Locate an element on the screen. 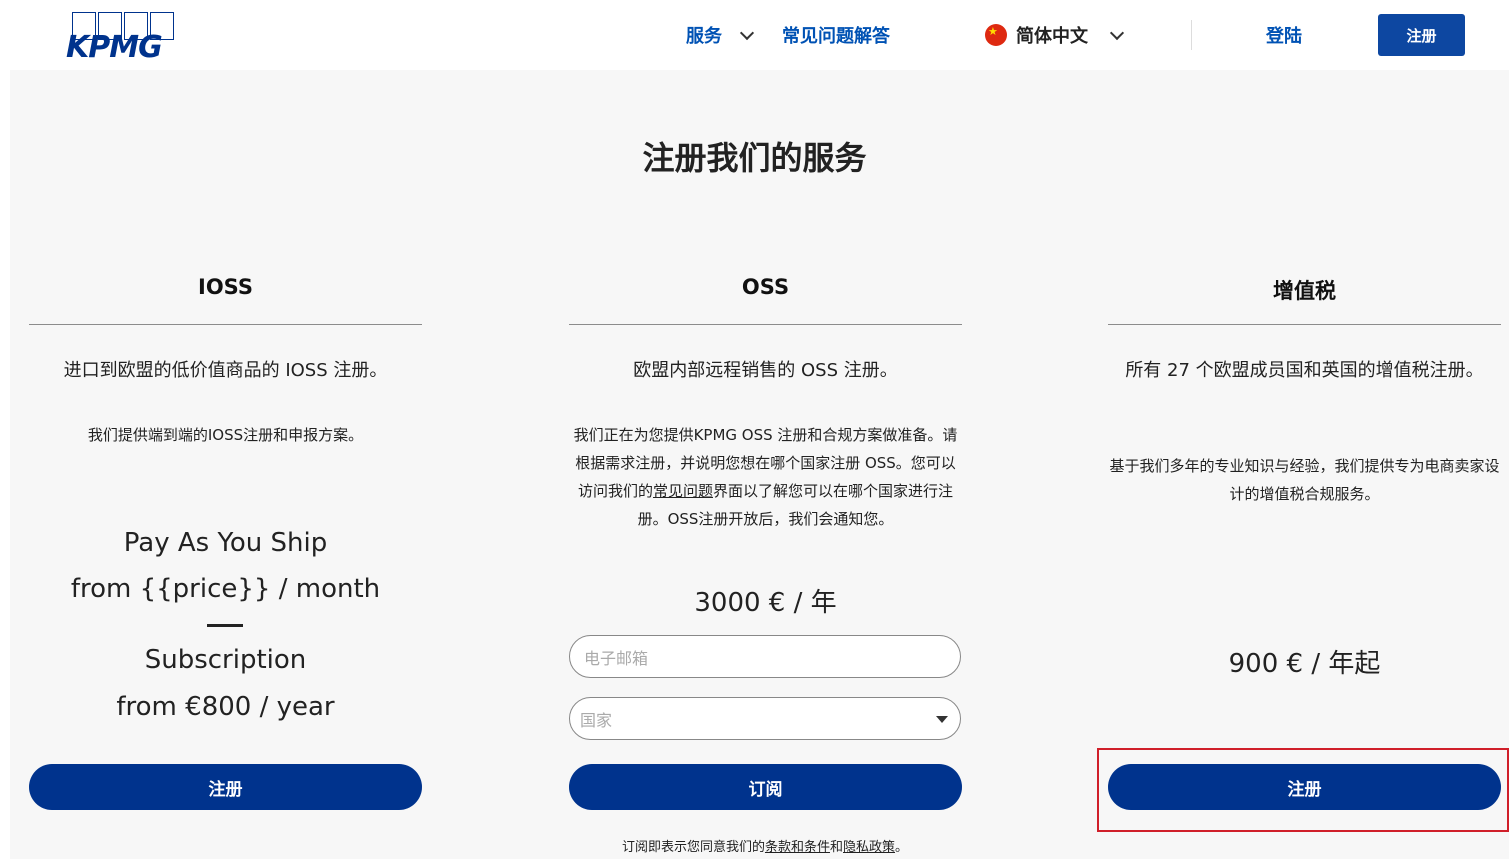 This screenshot has width=1509, height=859. language-label: 简体中文 is located at coordinates (1052, 36).